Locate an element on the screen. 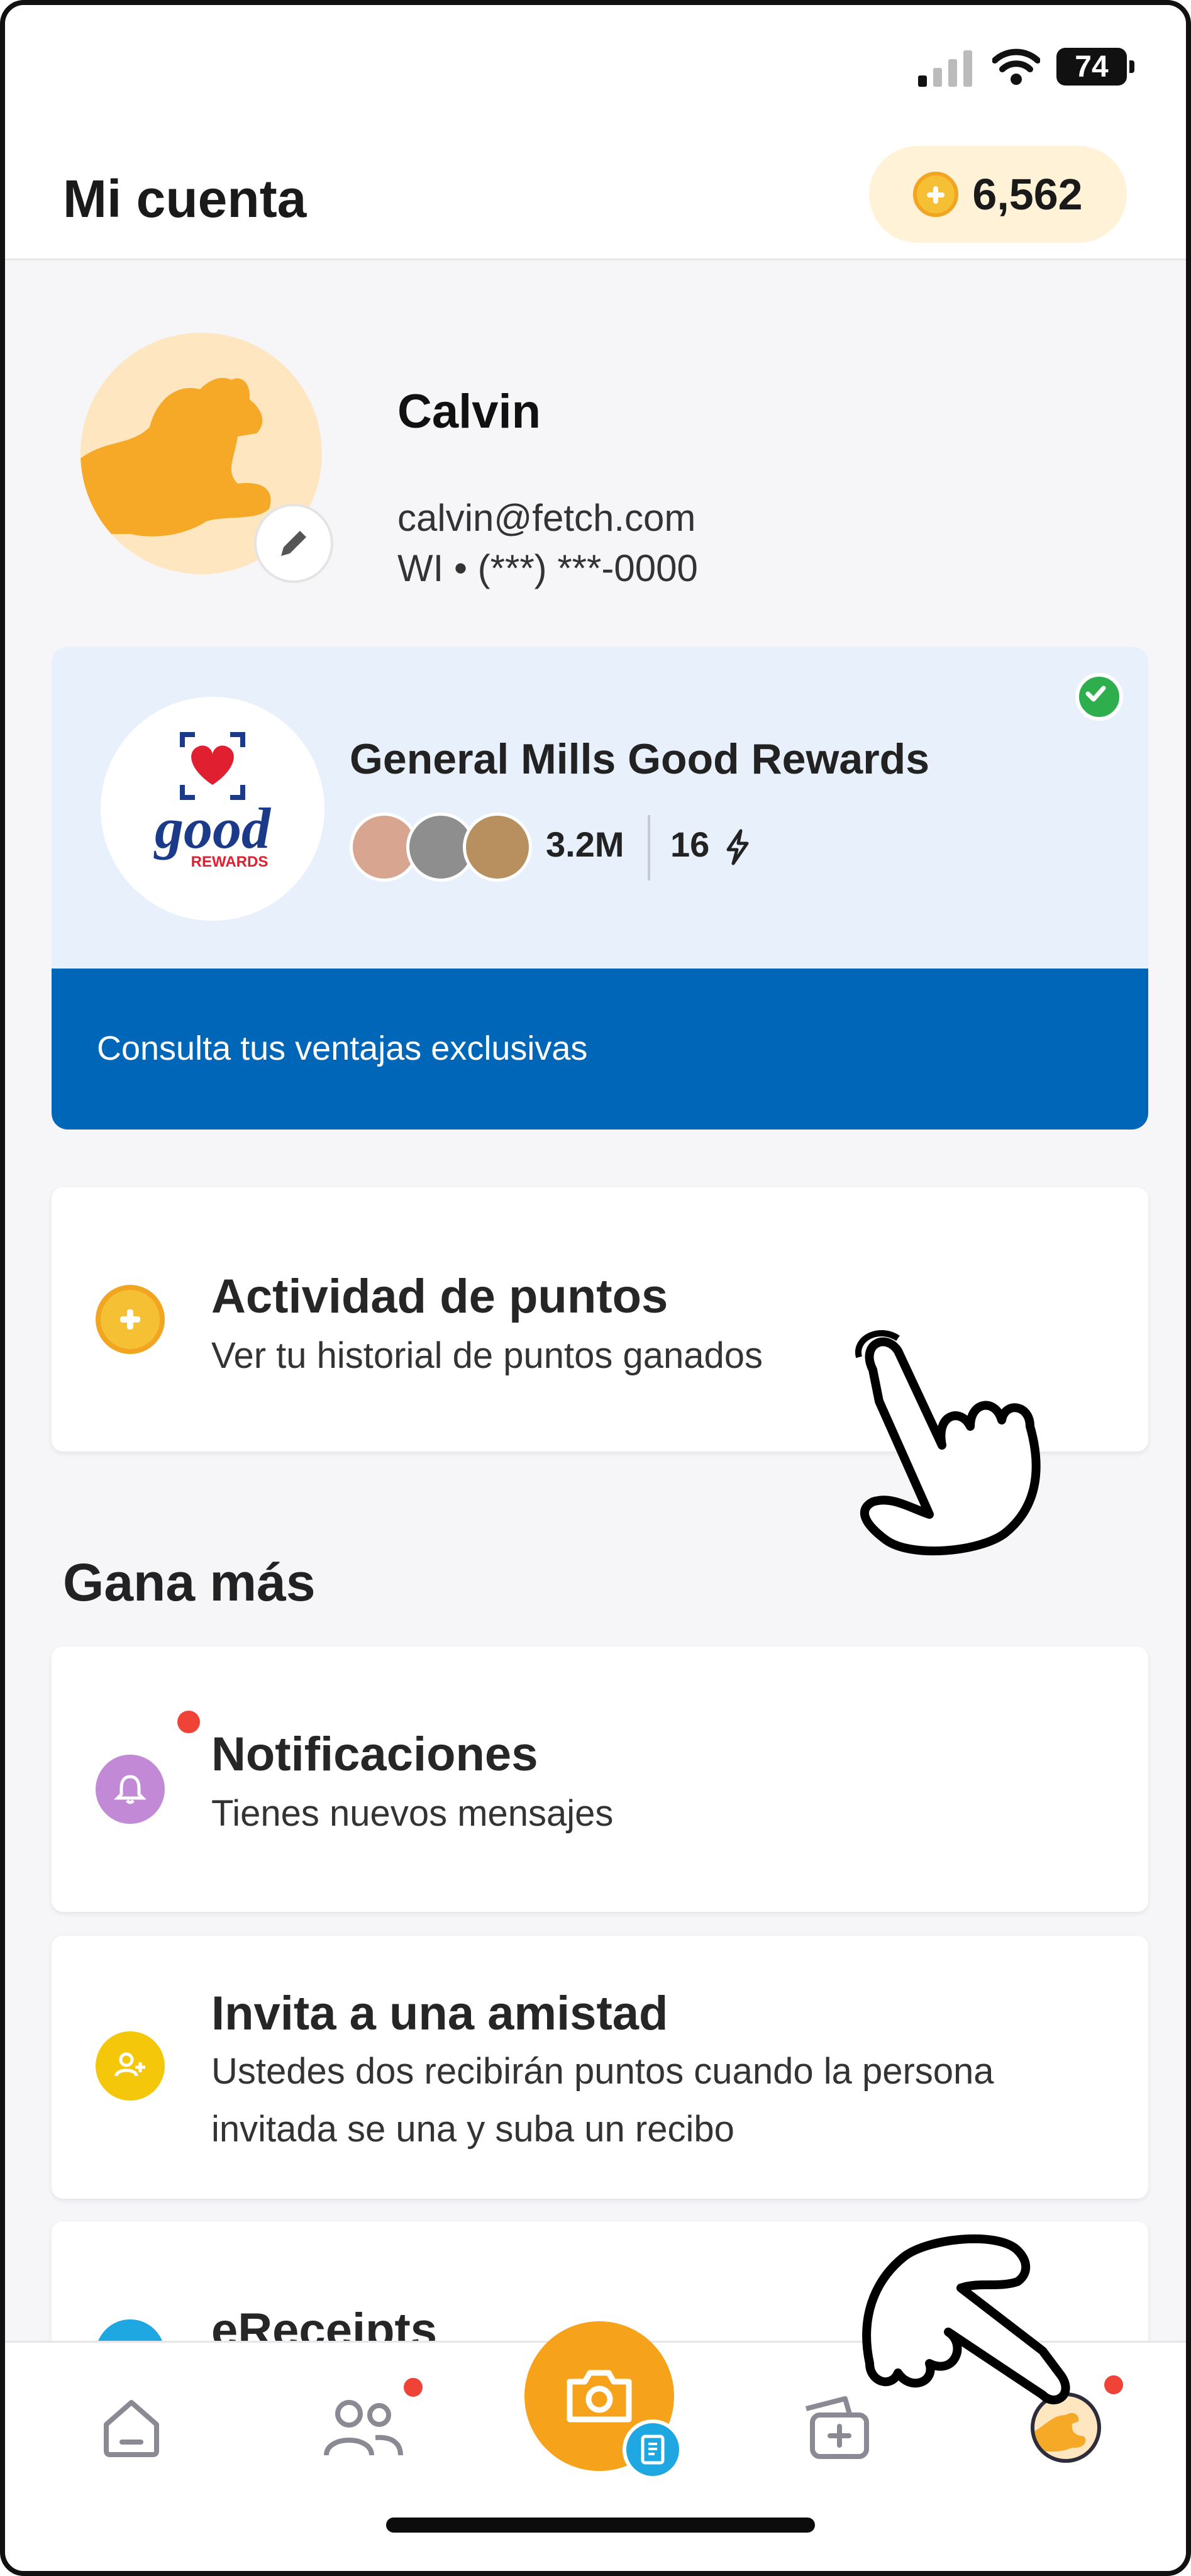 This screenshot has width=1191, height=2576. earn-more-heading: Gana más is located at coordinates (189, 1582).